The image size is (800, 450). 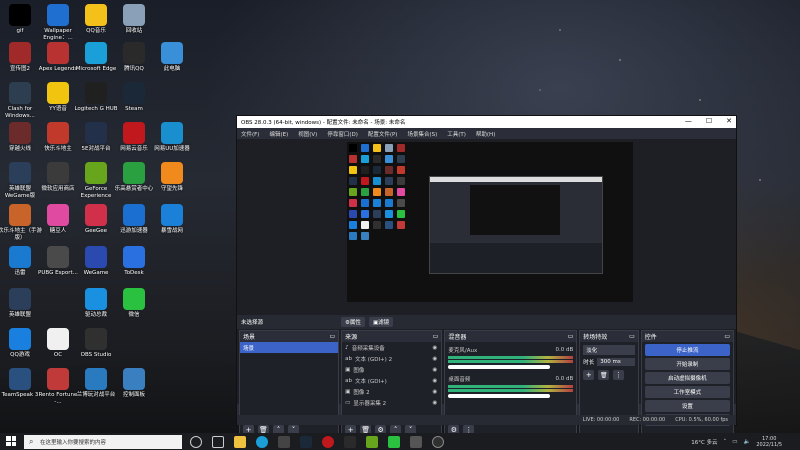 I want to click on desktop-icon: 欢乐斗地主（手游版）, so click(x=21, y=228).